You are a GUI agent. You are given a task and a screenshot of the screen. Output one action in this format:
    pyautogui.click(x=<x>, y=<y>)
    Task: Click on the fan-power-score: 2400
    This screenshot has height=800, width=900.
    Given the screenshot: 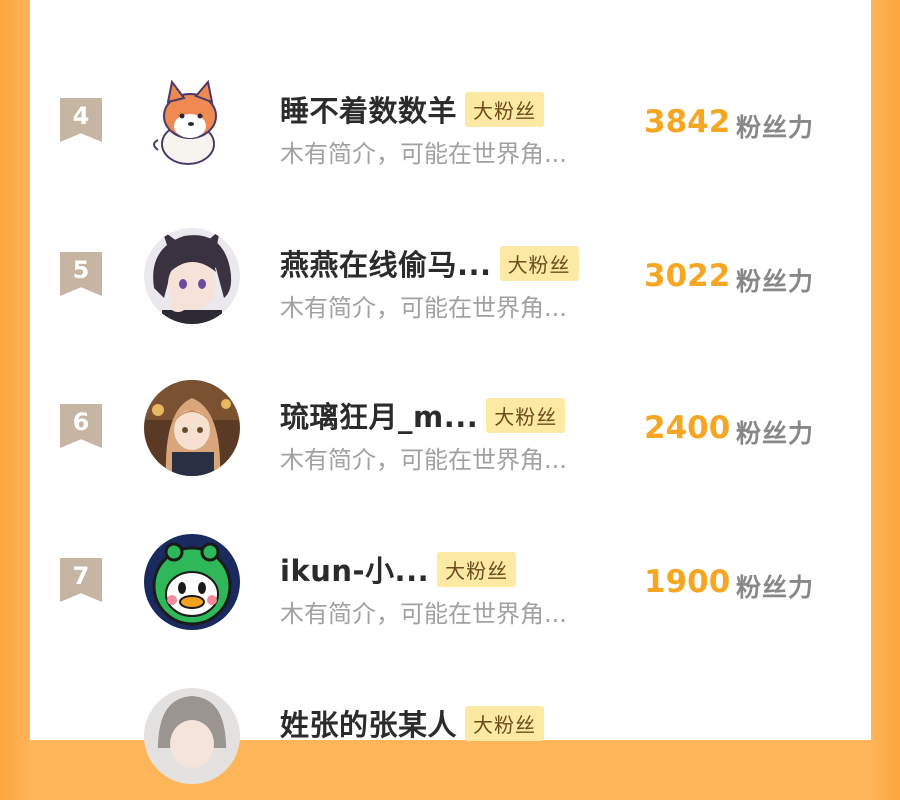 What is the action you would take?
    pyautogui.click(x=687, y=428)
    